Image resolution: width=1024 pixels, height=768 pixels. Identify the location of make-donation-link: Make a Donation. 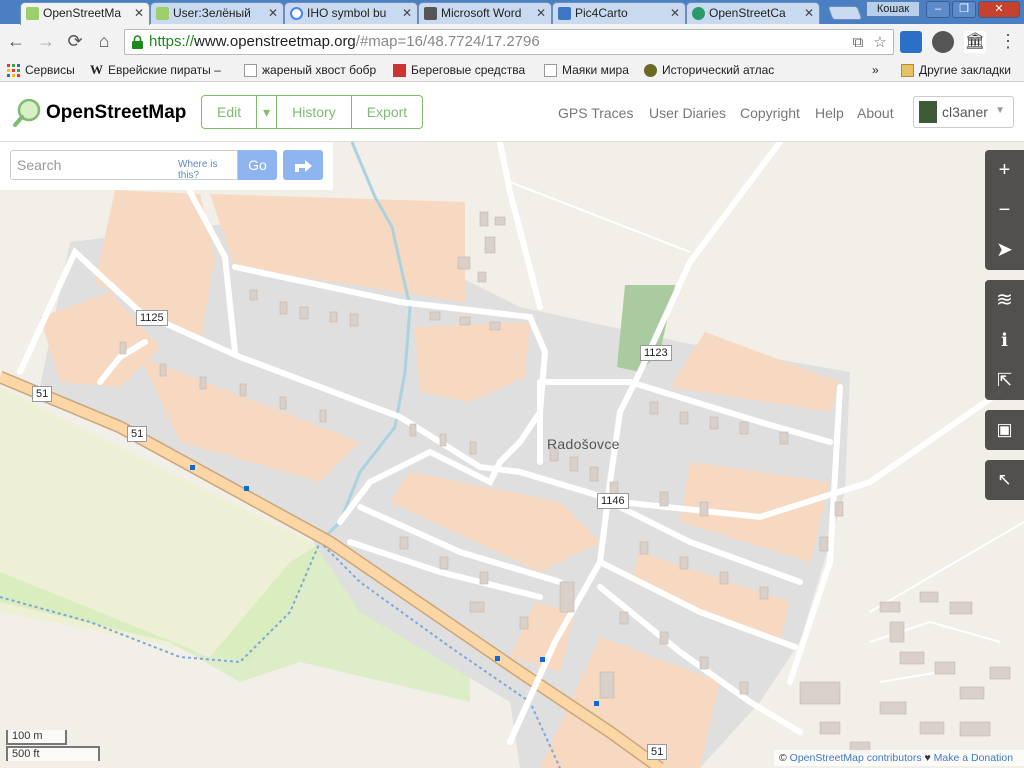
(973, 758).